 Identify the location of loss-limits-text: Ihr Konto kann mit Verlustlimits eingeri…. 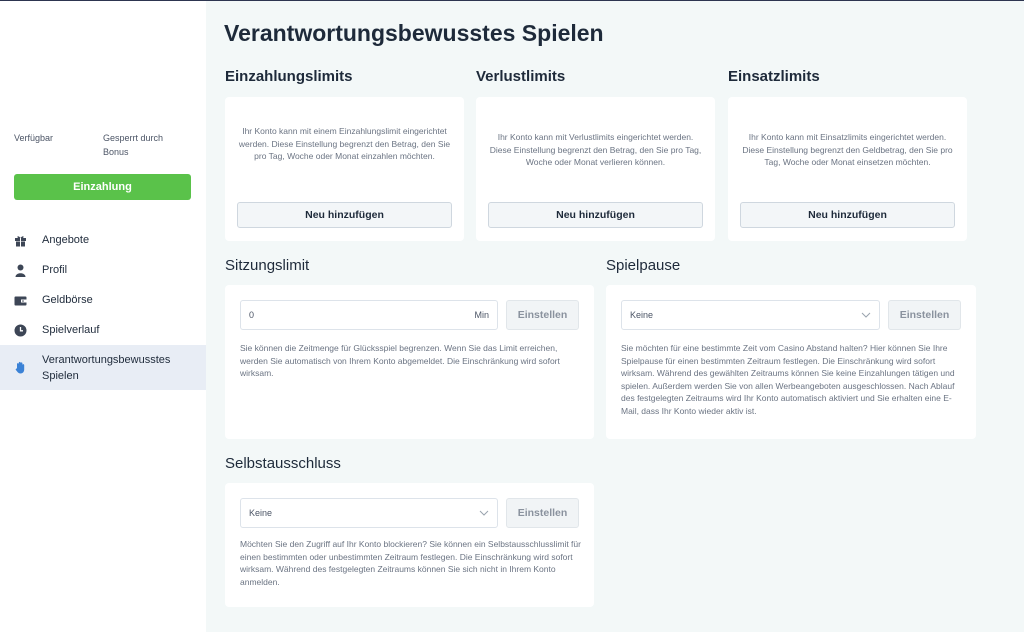
(595, 149).